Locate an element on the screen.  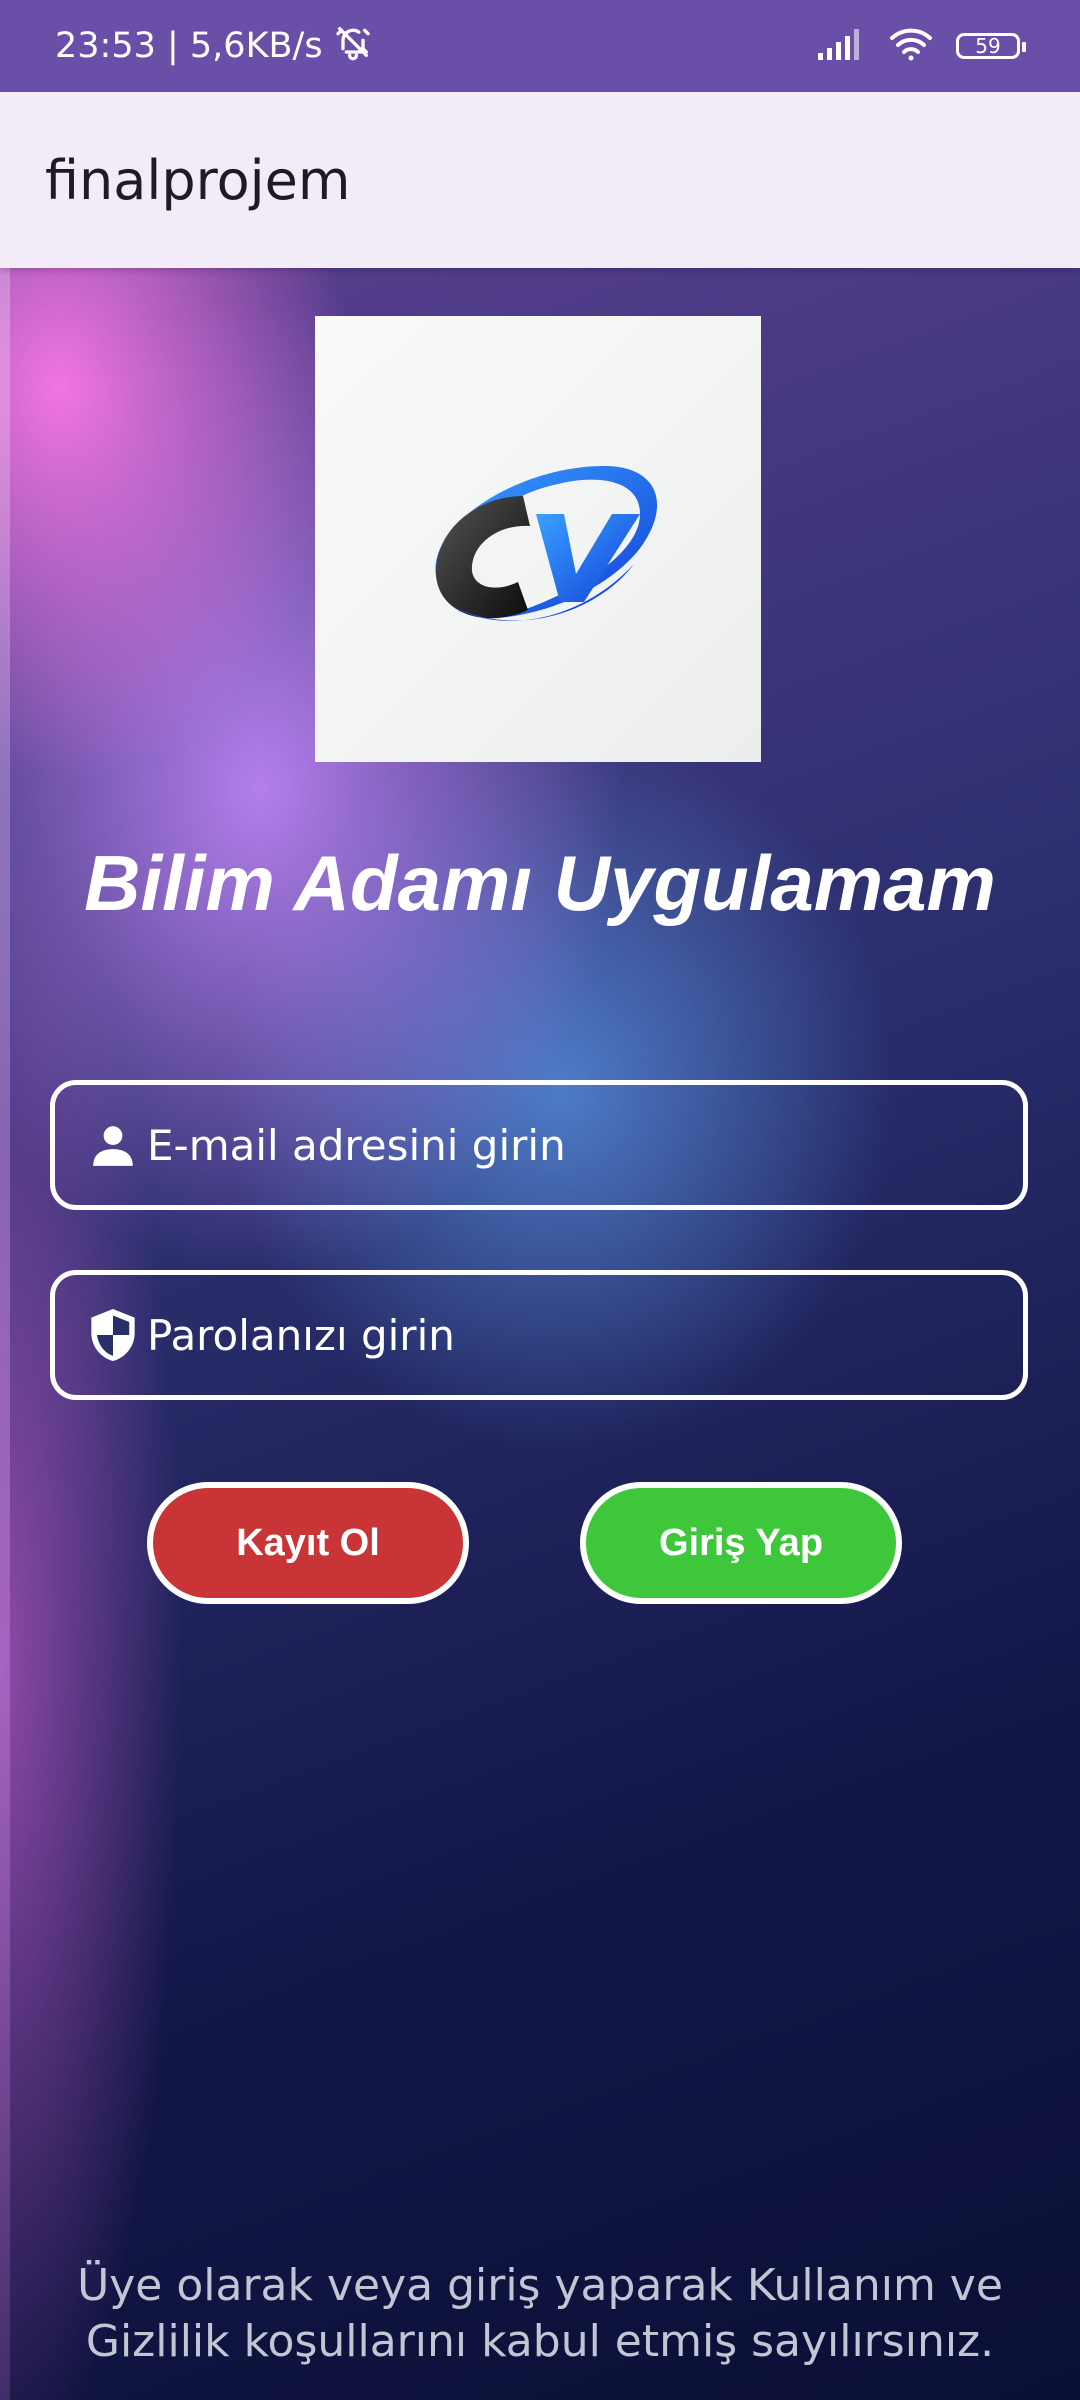
app-bar: finalprojem is located at coordinates (540, 180).